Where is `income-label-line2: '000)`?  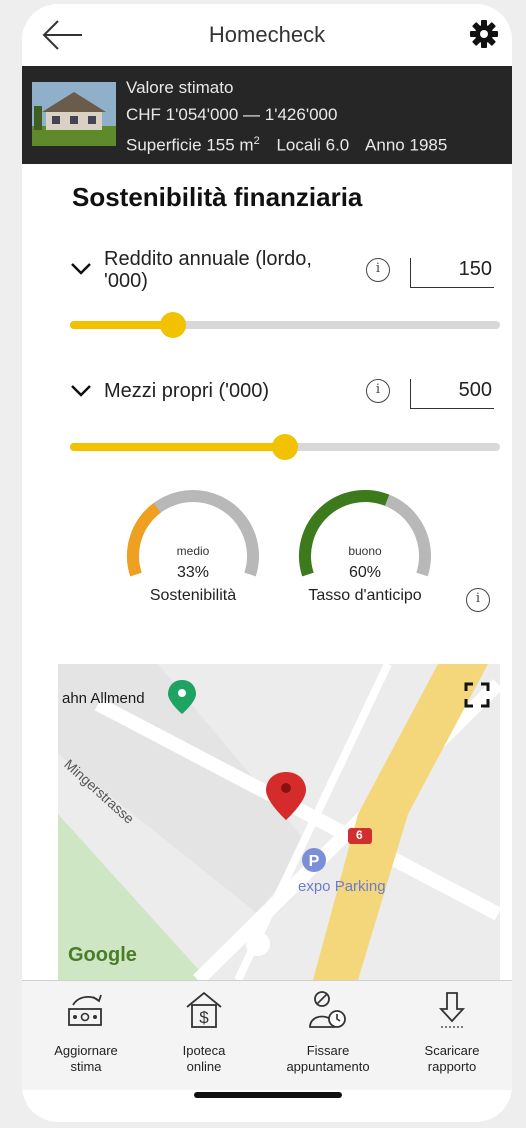 income-label-line2: '000) is located at coordinates (126, 281).